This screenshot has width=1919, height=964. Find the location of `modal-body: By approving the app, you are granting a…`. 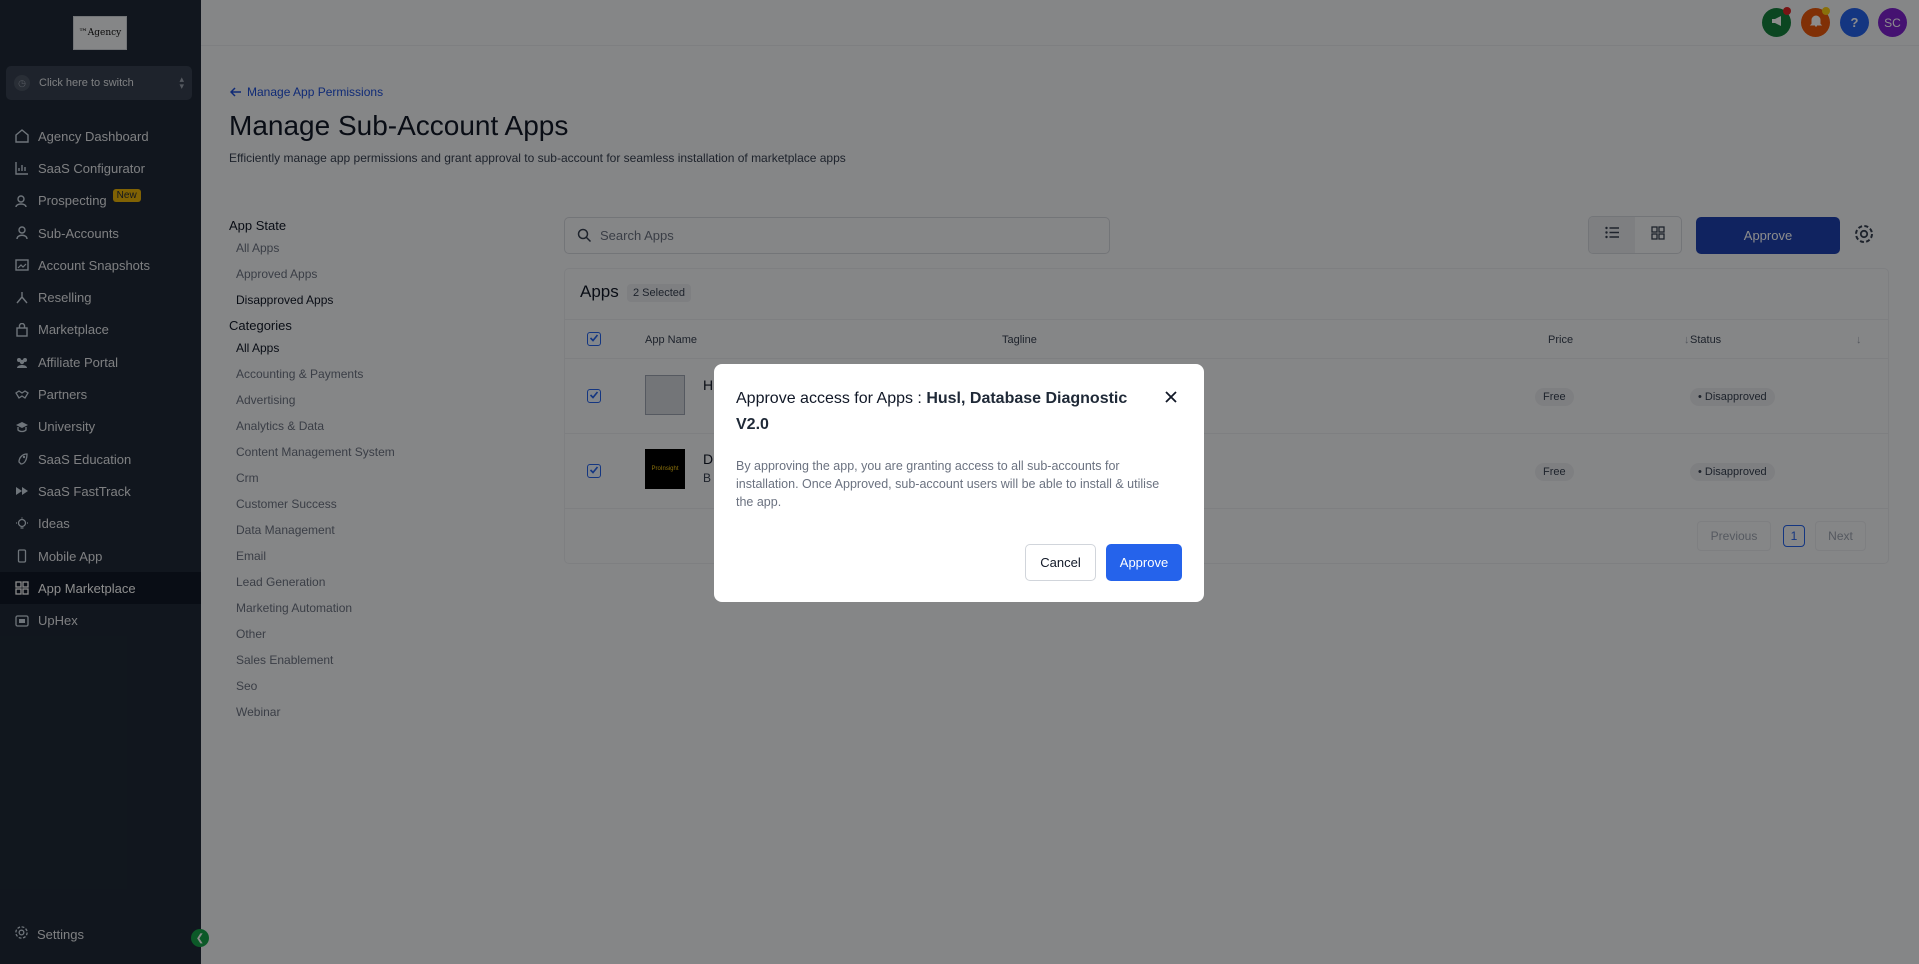

modal-body: By approving the app, you are granting a… is located at coordinates (948, 484).